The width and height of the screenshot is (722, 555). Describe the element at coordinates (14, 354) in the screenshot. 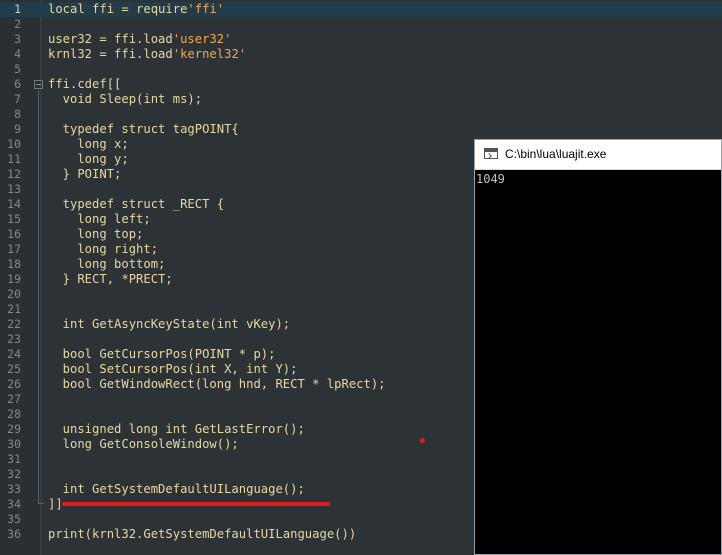

I see `line-number: 24` at that location.